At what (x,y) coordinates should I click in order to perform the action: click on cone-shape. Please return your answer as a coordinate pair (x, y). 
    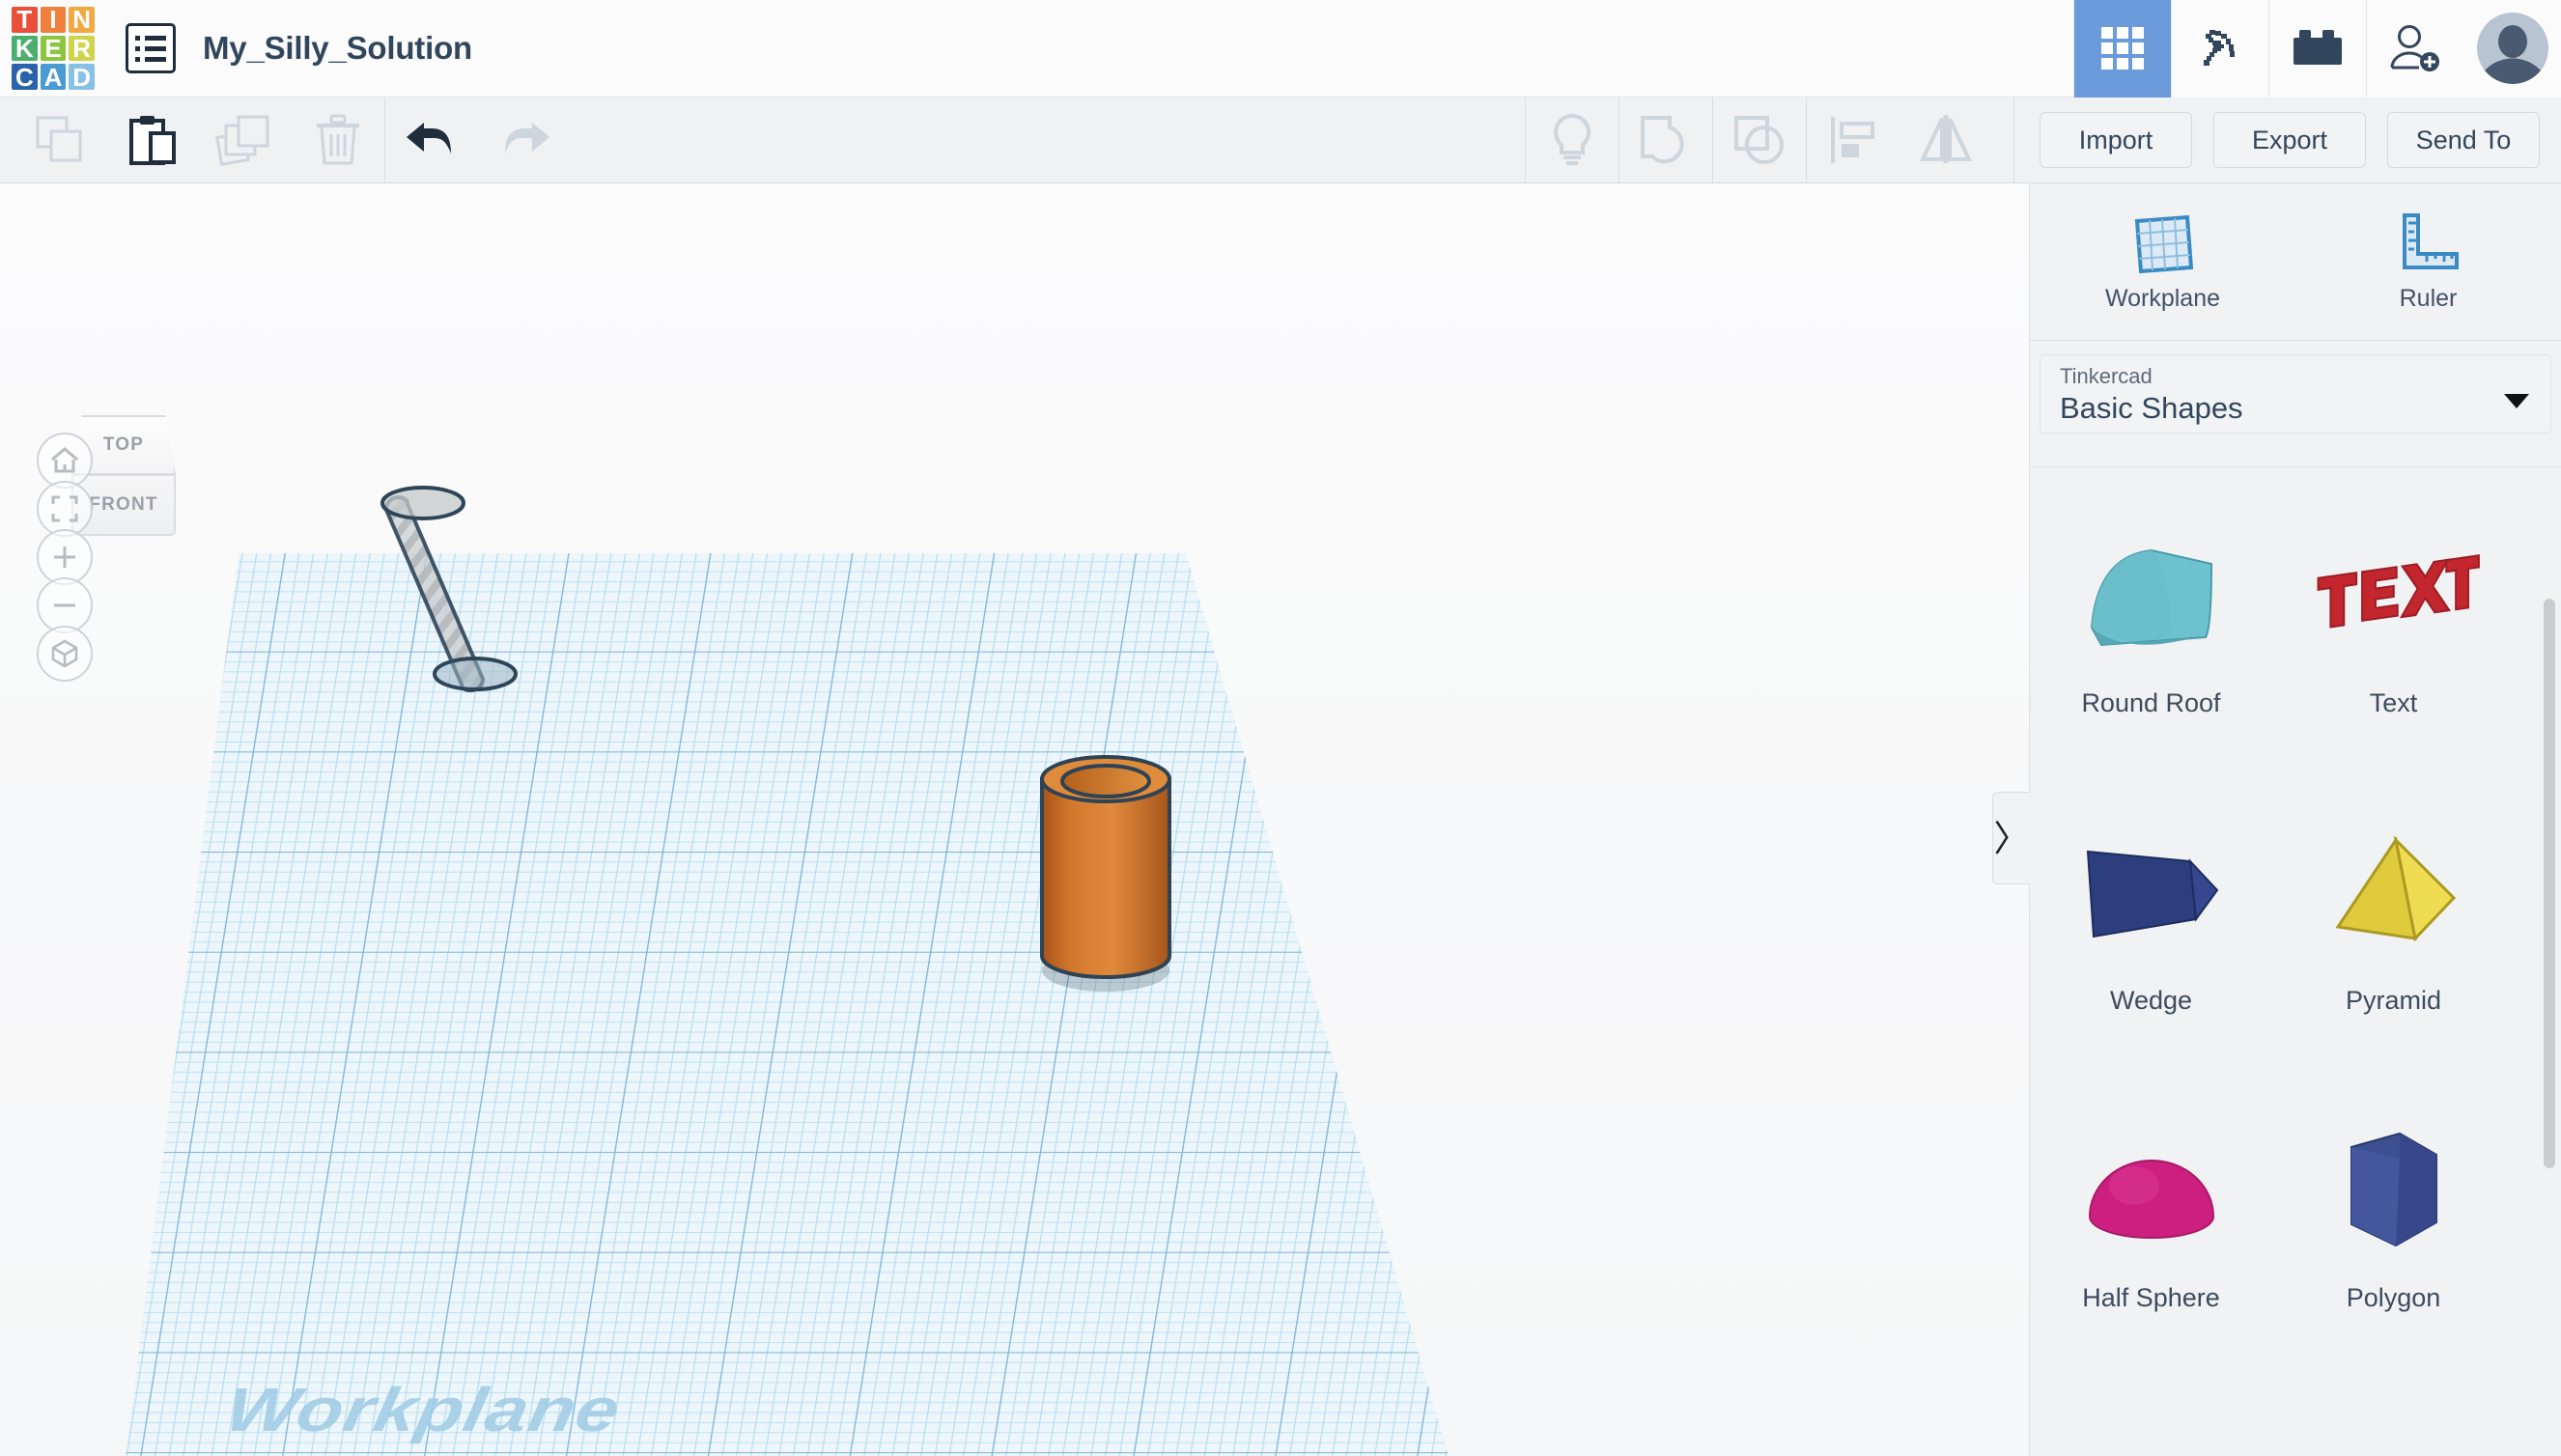
    Looking at the image, I should click on (2151, 1413).